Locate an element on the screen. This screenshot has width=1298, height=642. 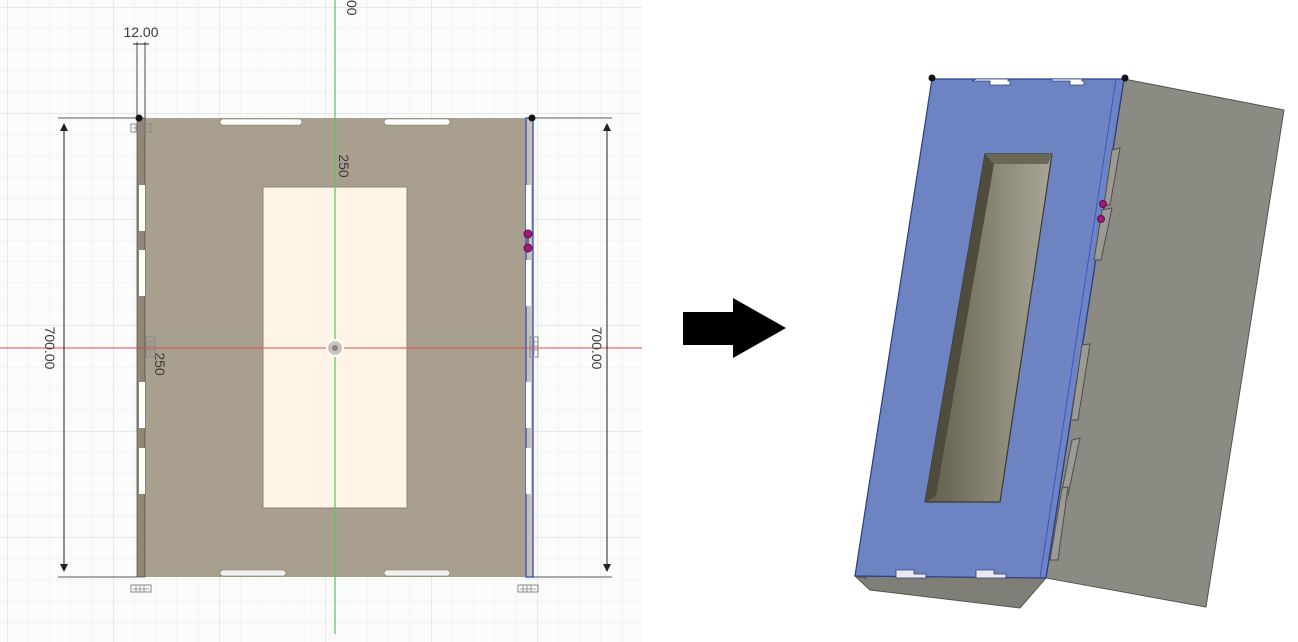
partial-left-label: 500 is located at coordinates (1, 380).